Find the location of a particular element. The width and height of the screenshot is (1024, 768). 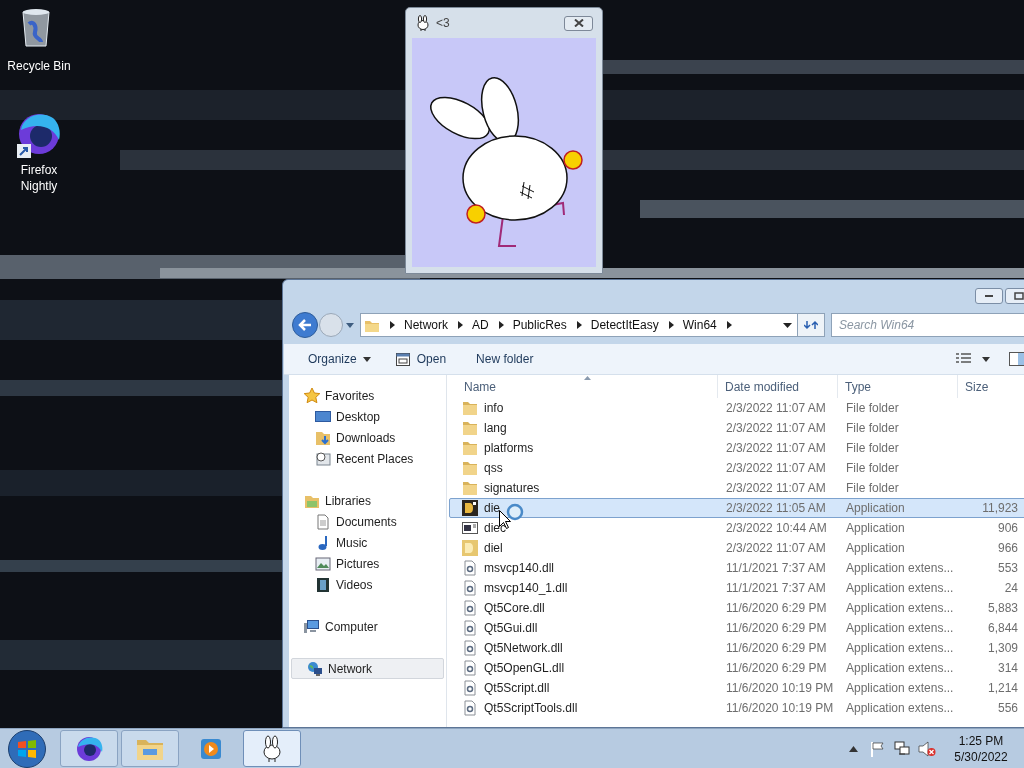

file-row: Qt5ScriptTools.dll 11/6/2020 10:19 PM Application extens... 556 is located at coordinates (736, 708).